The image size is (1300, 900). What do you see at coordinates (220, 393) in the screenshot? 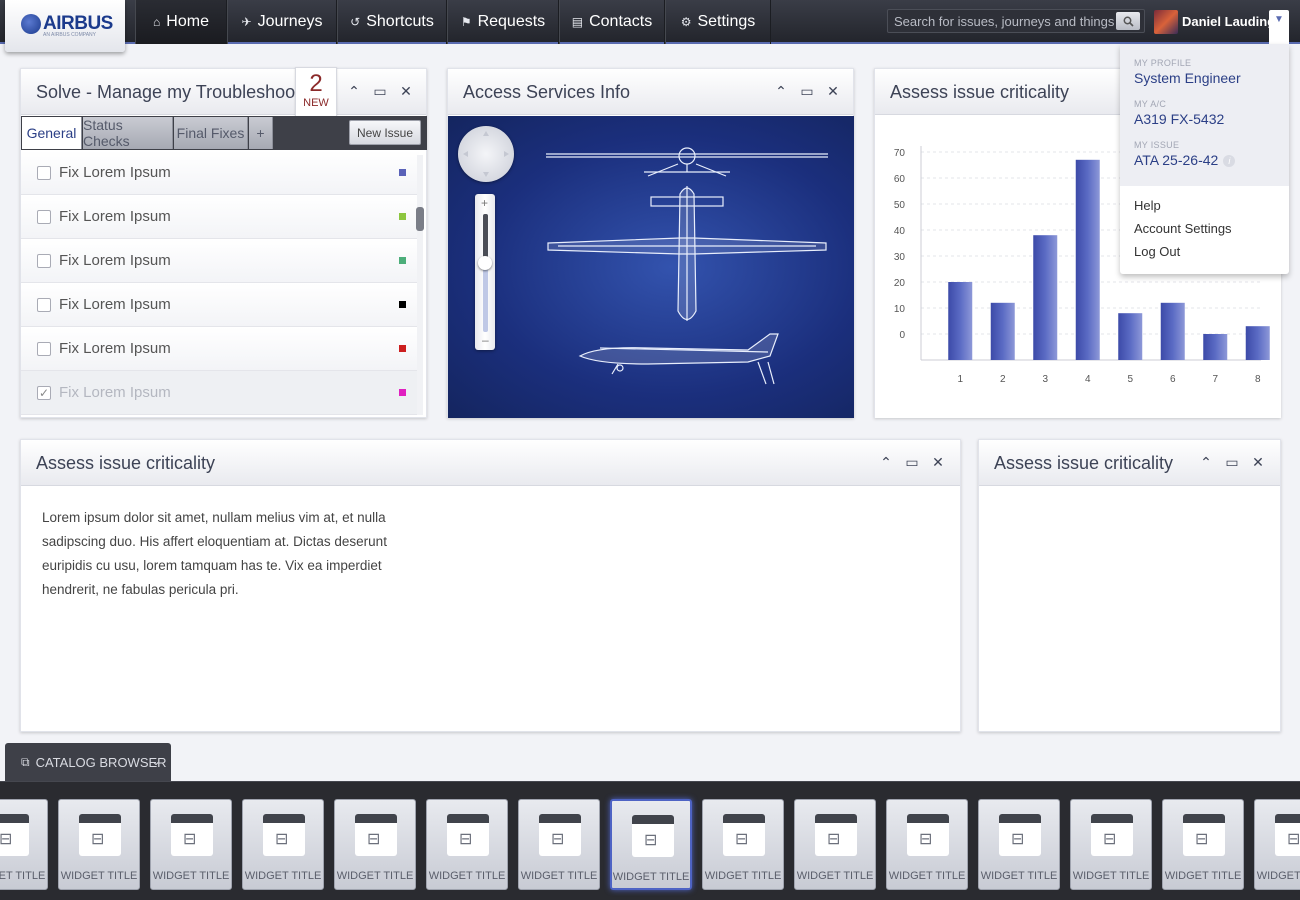
I see `issue-list-item: ✓ Fix Lorem Ipsum` at bounding box center [220, 393].